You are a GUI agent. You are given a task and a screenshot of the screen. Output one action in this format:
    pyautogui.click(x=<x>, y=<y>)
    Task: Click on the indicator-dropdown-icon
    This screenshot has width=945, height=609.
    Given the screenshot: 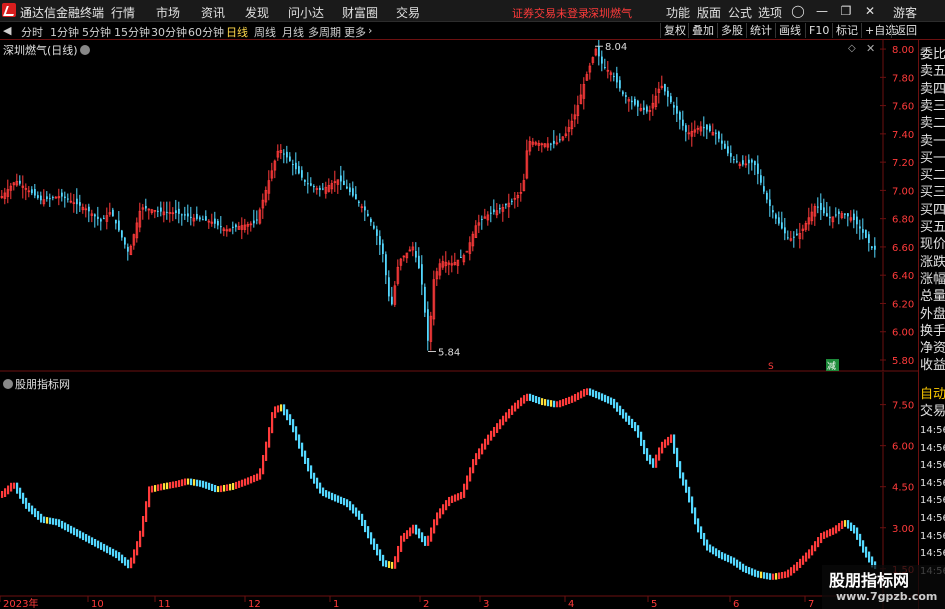 What is the action you would take?
    pyautogui.click(x=8, y=384)
    